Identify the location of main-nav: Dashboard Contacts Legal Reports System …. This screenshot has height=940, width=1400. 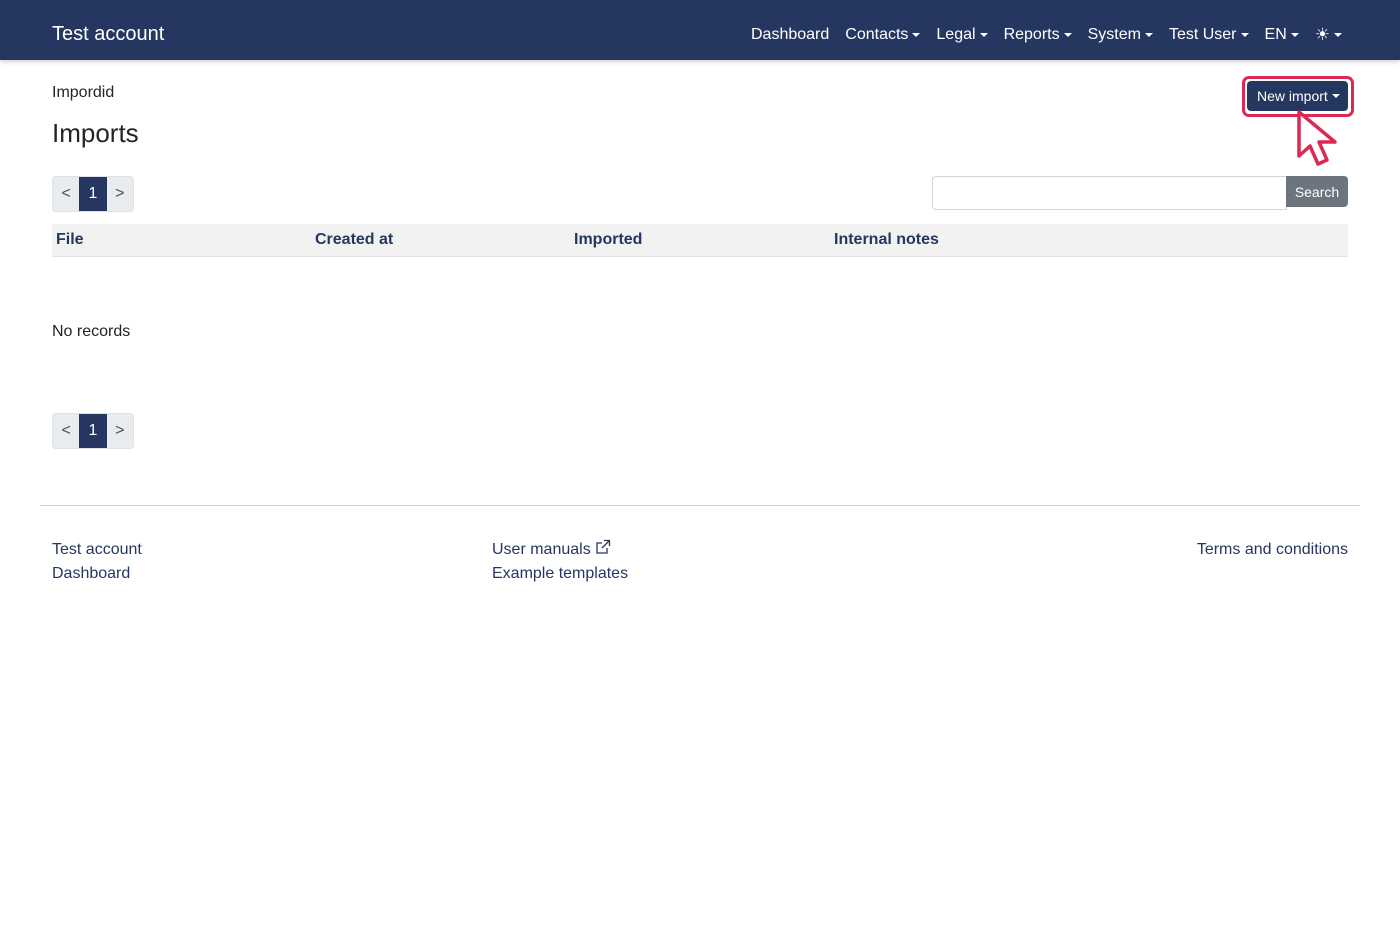
(1046, 35).